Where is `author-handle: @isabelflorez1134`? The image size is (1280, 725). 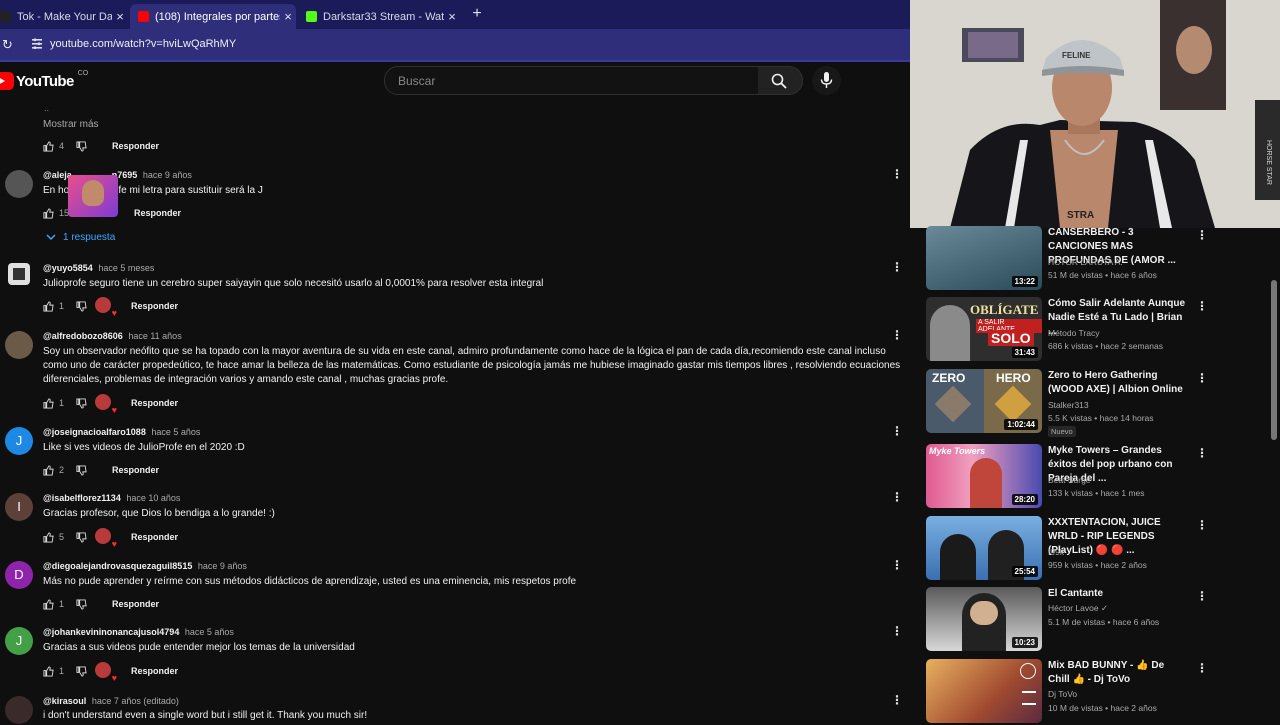 author-handle: @isabelflorez1134 is located at coordinates (82, 498).